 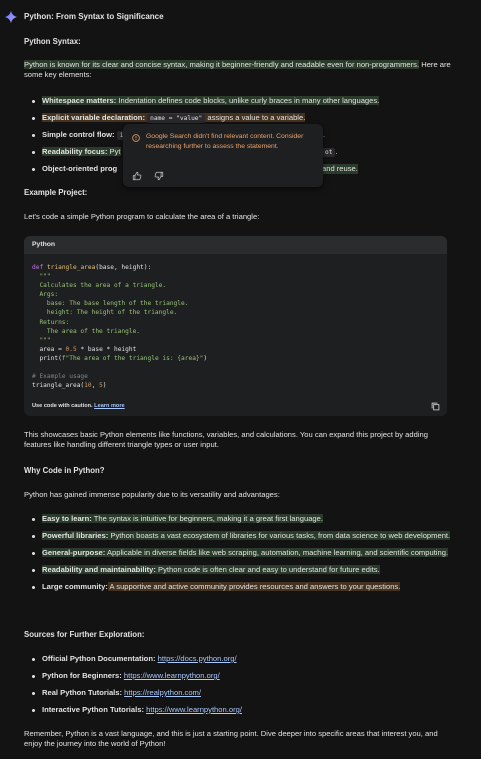 What do you see at coordinates (52, 41) in the screenshot?
I see `syntax-heading: Python Syntax:` at bounding box center [52, 41].